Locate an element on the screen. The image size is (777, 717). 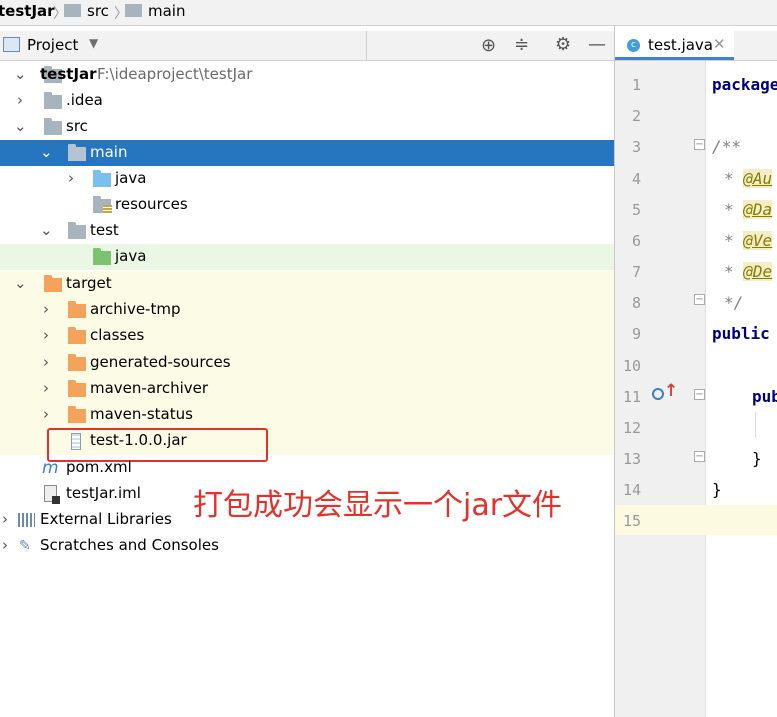
line-number: 12 is located at coordinates (631, 428).